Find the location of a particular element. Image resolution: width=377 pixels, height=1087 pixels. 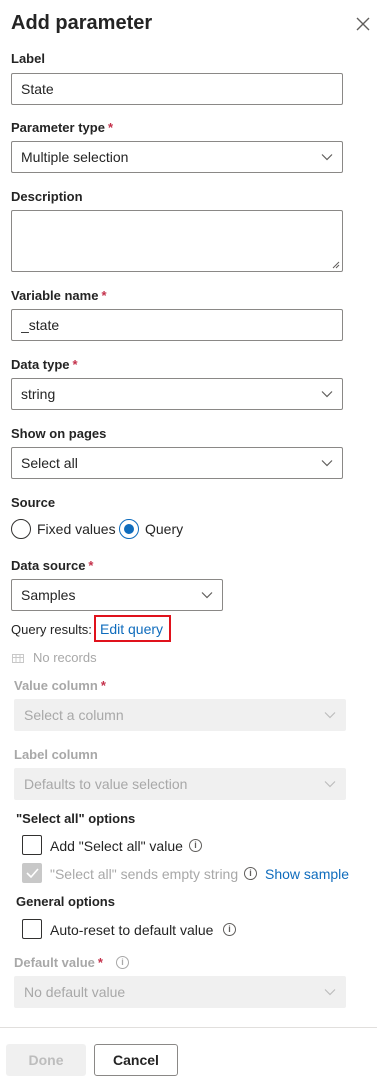

default-value-label: Default value * is located at coordinates (58, 962).